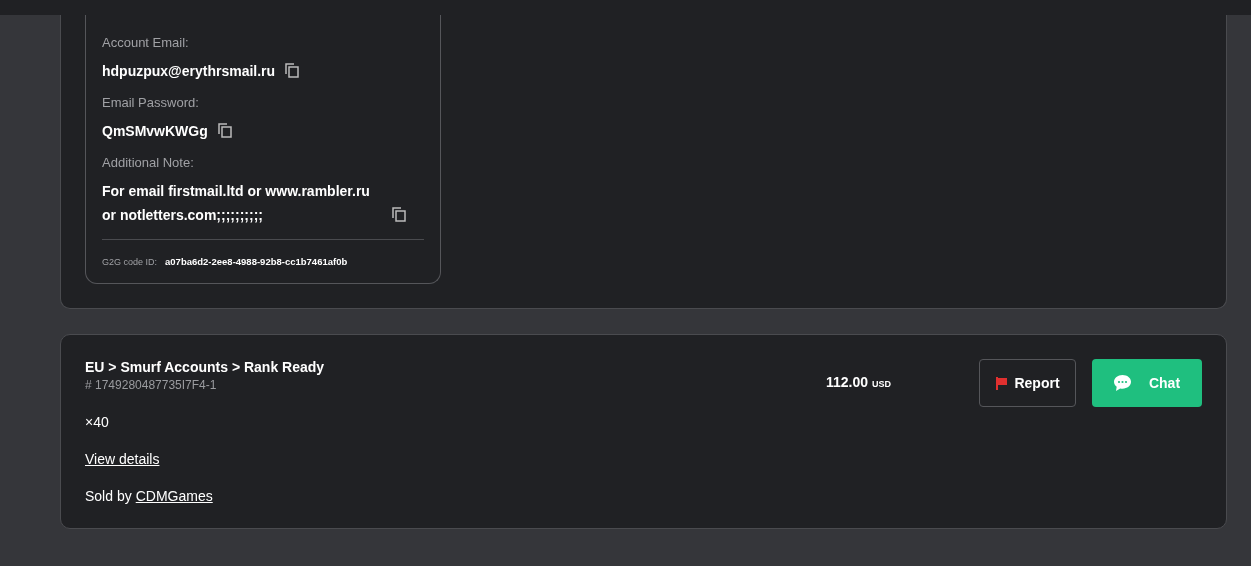 The image size is (1251, 566). I want to click on chat-icon, so click(1122, 383).